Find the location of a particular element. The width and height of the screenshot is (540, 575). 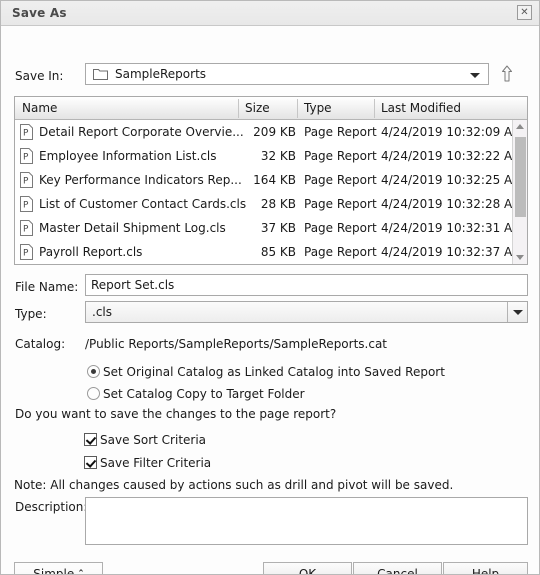

file-name-cell: Master Detail Shipment Log.cls is located at coordinates (132, 228).